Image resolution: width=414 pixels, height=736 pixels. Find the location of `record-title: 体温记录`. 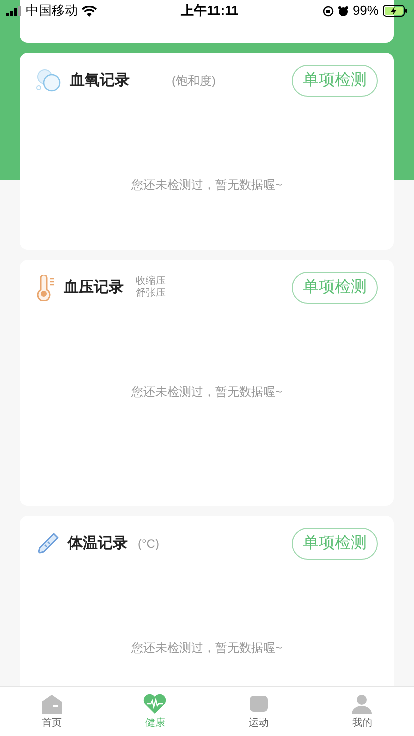

record-title: 体温记录 is located at coordinates (98, 544).